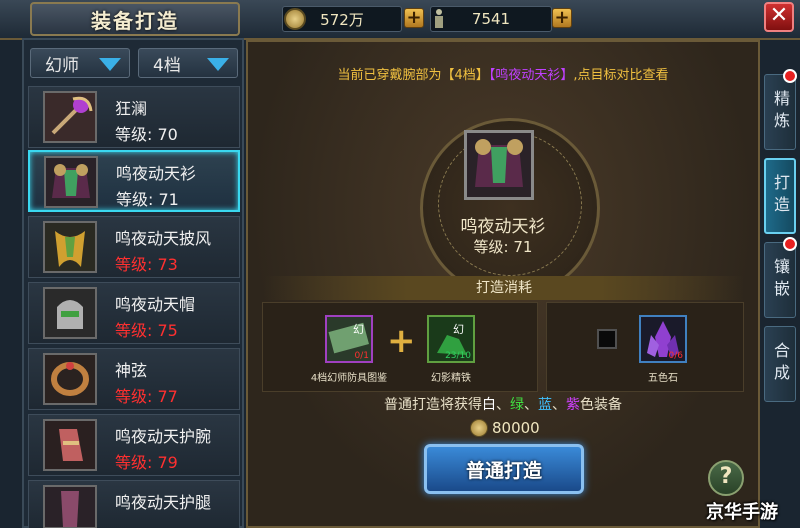  What do you see at coordinates (70, 117) in the screenshot?
I see `staff-icon` at bounding box center [70, 117].